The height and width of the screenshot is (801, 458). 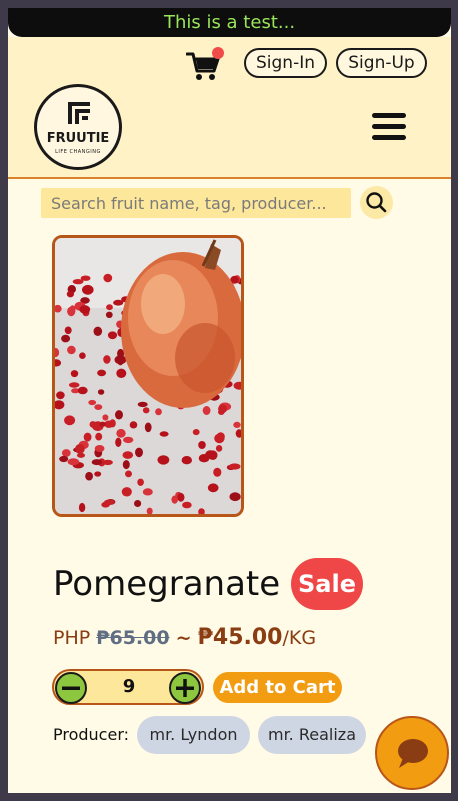 What do you see at coordinates (193, 735) in the screenshot?
I see `producer-chip: mr. Lyndon` at bounding box center [193, 735].